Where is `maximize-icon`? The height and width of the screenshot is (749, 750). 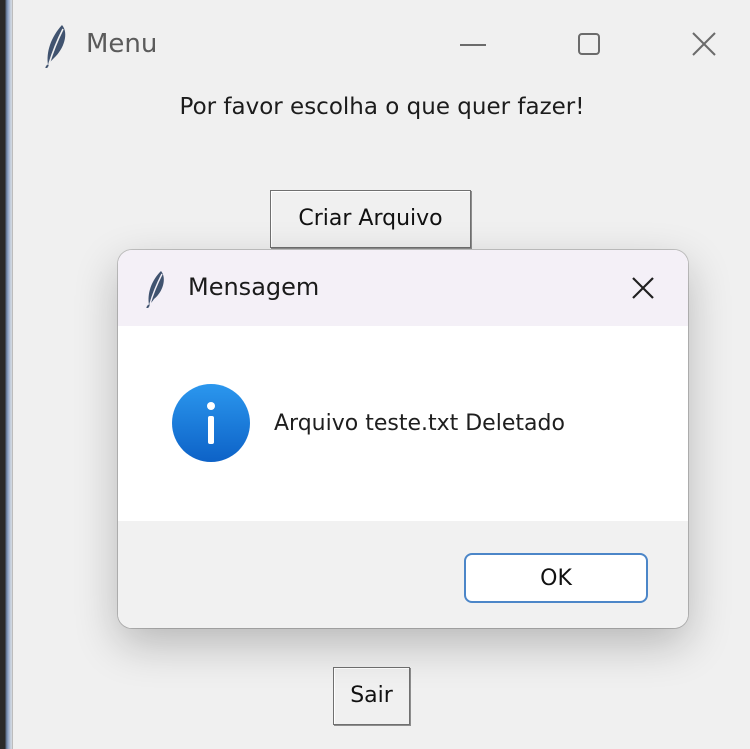
maximize-icon is located at coordinates (589, 44).